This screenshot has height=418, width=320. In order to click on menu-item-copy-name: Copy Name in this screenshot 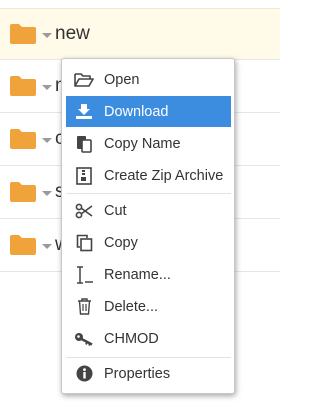, I will do `click(148, 143)`.